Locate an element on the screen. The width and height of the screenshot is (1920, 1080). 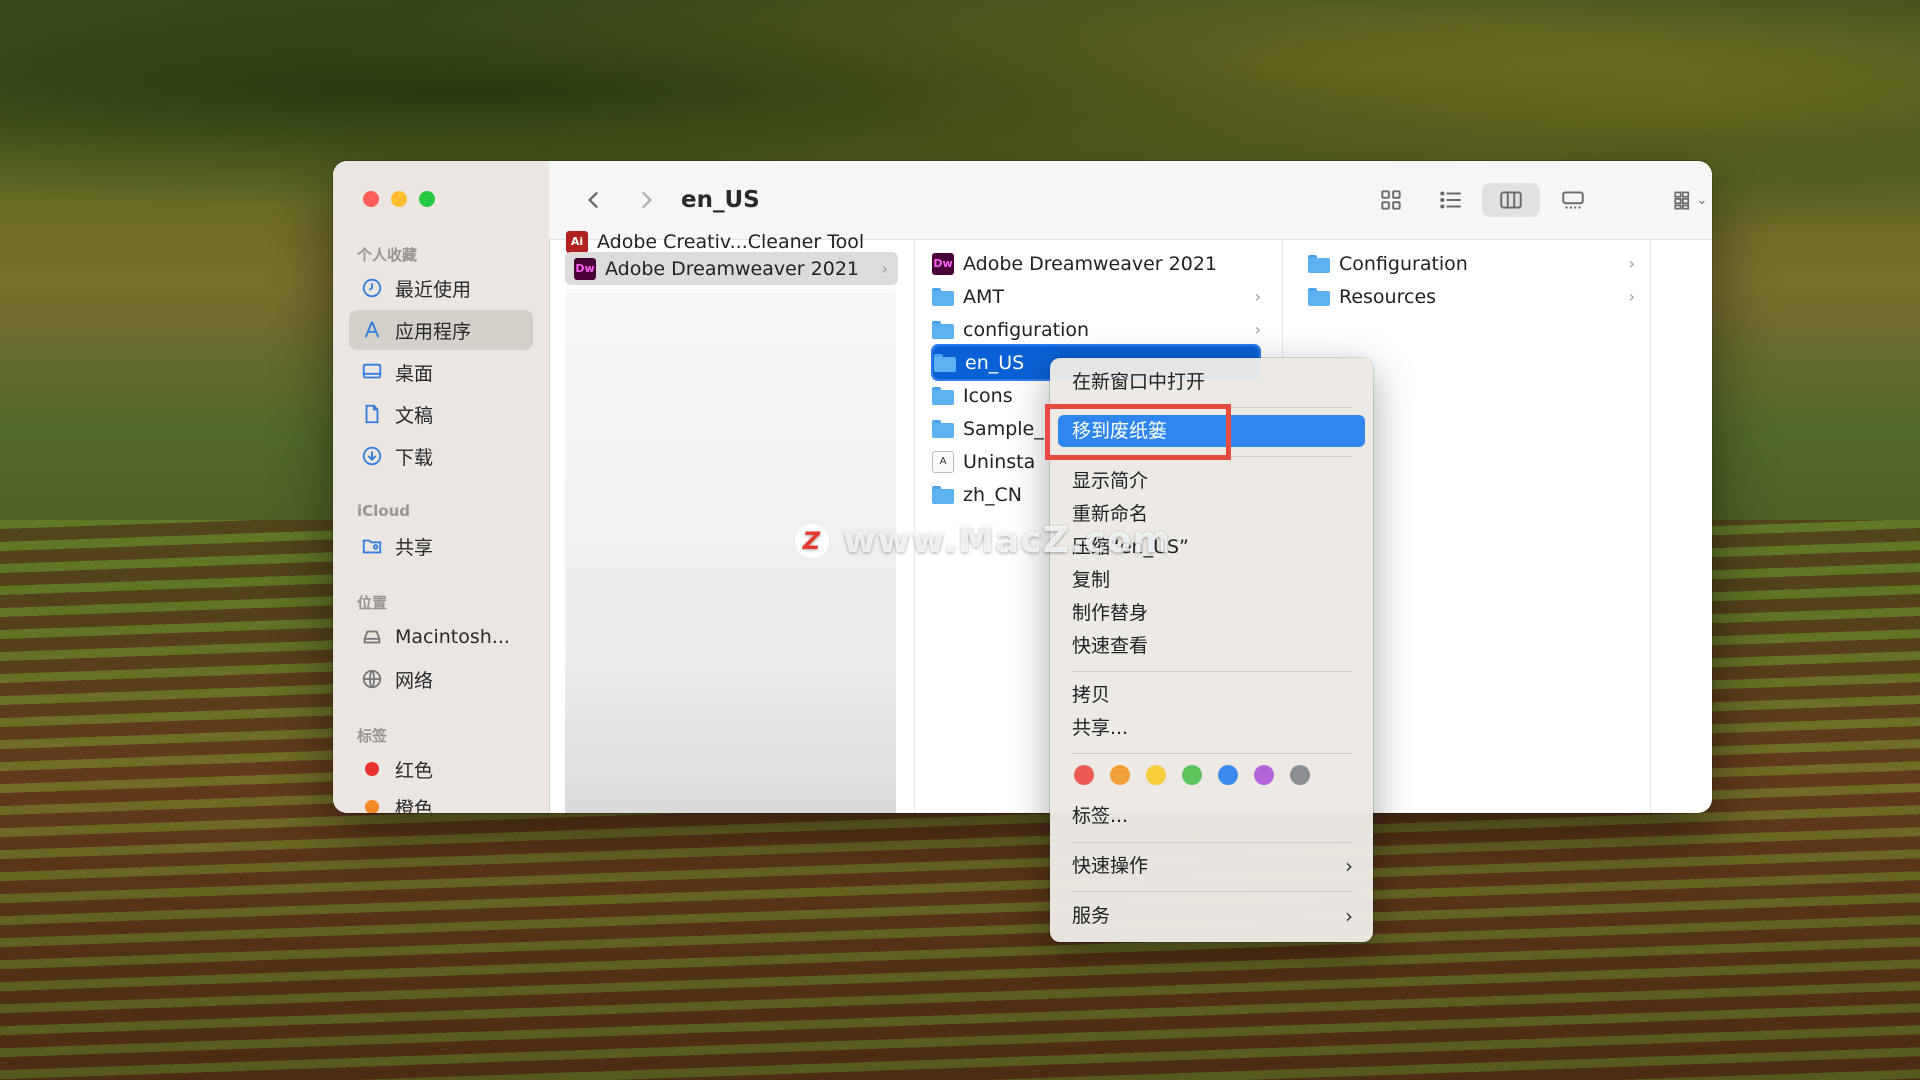
list-item: configuration › is located at coordinates (1101, 329).